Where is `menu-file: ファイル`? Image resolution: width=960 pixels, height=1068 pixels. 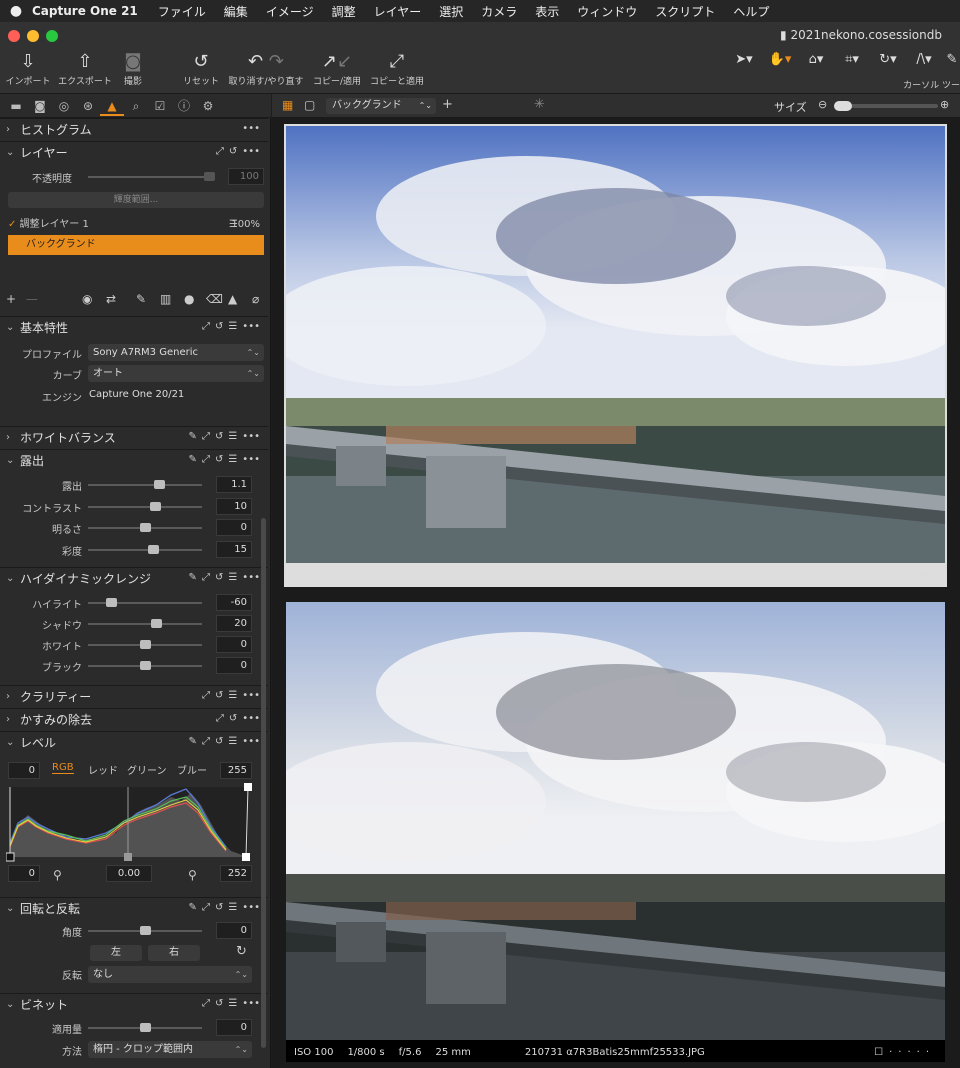 menu-file: ファイル is located at coordinates (182, 11).